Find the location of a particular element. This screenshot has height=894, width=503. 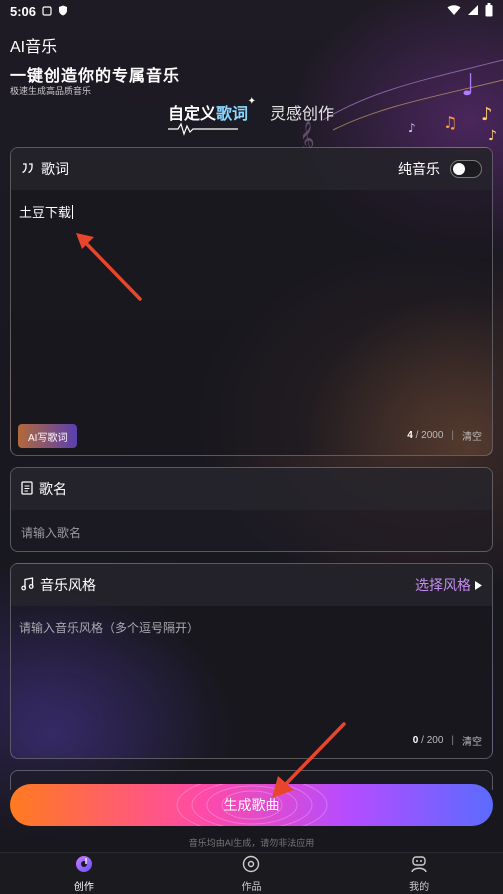

disclaimer: 音乐均由AI生成，请勿非法应用 is located at coordinates (251, 843).